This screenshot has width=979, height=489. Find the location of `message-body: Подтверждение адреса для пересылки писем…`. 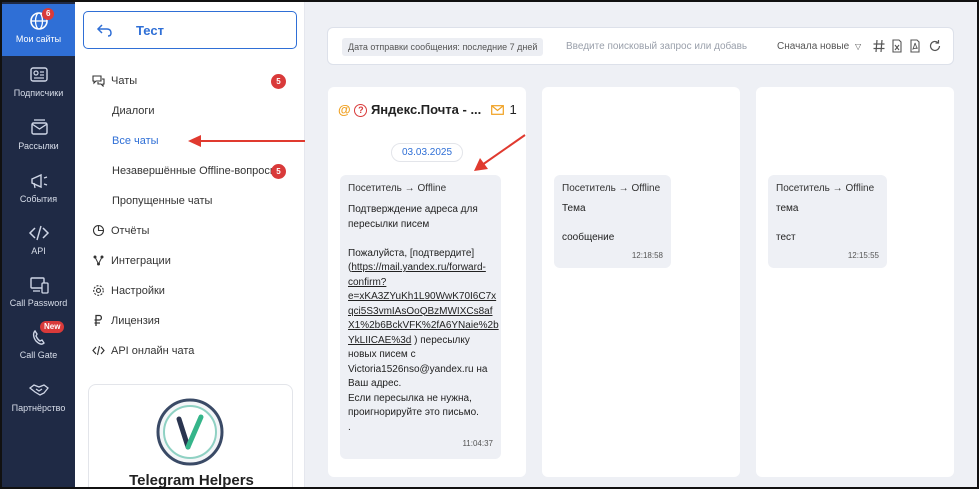

message-body: Подтверждение адреса для пересылки писем… is located at coordinates (424, 319).